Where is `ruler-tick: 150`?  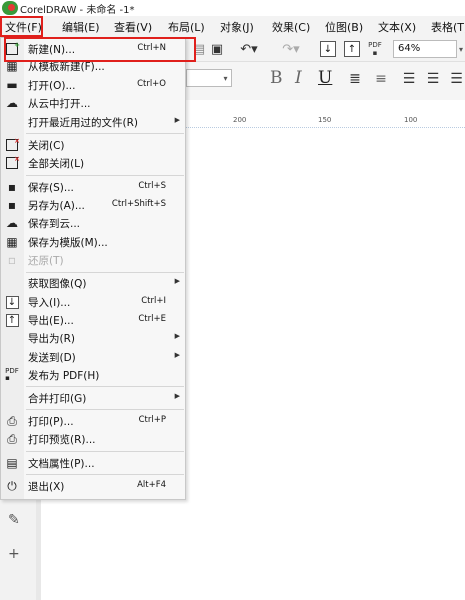
ruler-tick: 150 is located at coordinates (325, 120).